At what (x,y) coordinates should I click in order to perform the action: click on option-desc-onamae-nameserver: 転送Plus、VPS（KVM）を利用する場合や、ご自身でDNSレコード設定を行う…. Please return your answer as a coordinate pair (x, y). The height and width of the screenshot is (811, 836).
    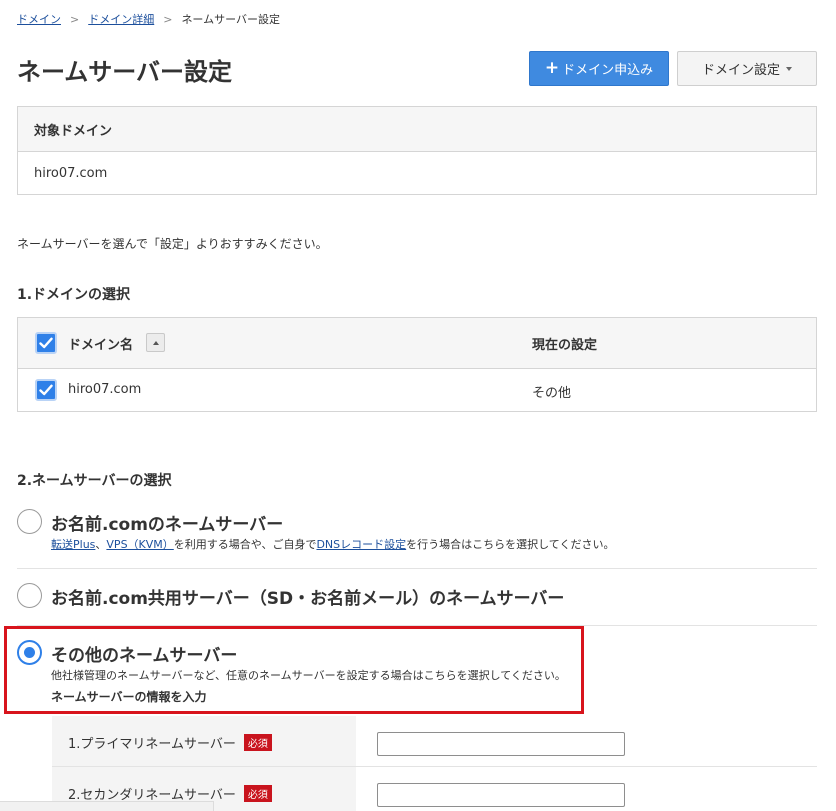
    Looking at the image, I should click on (332, 544).